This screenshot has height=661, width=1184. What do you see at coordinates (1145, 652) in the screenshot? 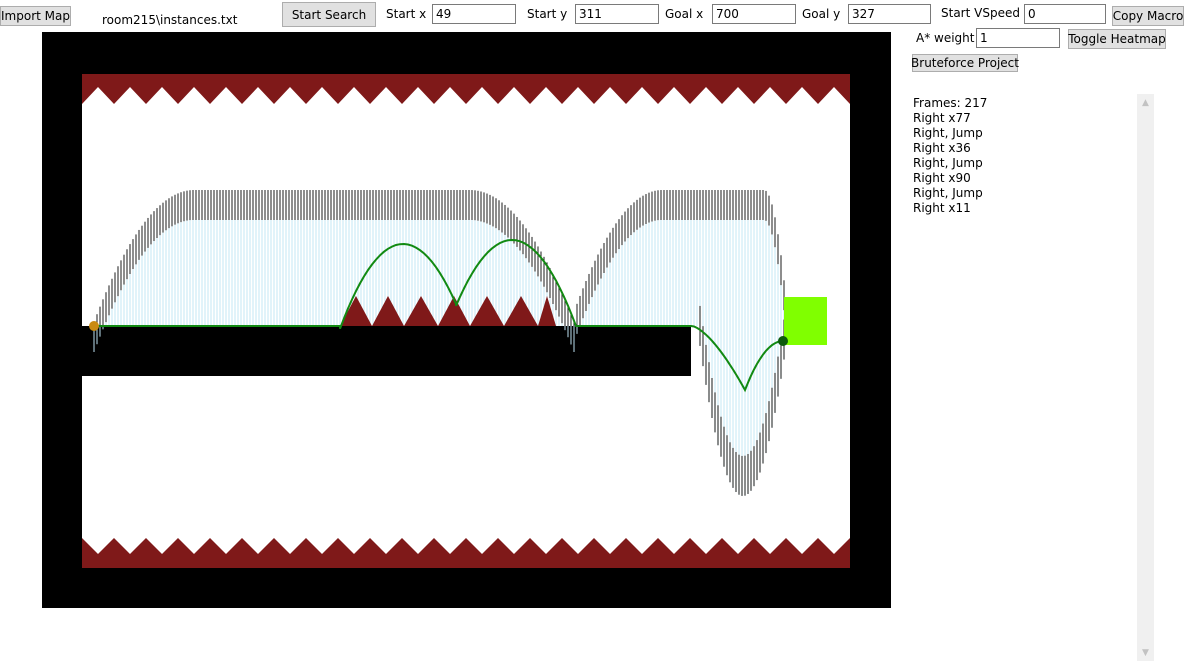
I see `scroll-down-icon: ▼` at bounding box center [1145, 652].